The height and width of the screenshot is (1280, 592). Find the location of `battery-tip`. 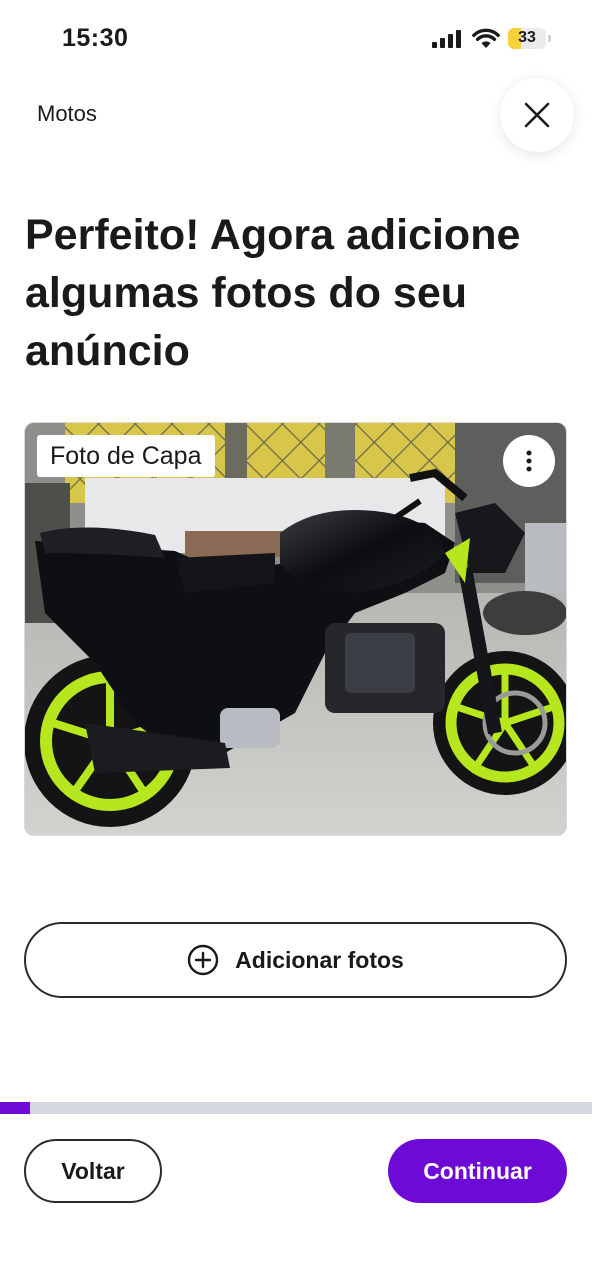

battery-tip is located at coordinates (549, 38).